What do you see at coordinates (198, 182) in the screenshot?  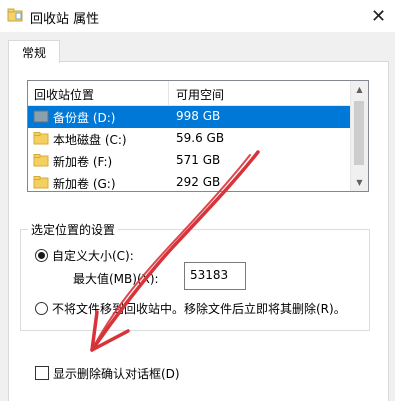 I see `free-space: 292 GB` at bounding box center [198, 182].